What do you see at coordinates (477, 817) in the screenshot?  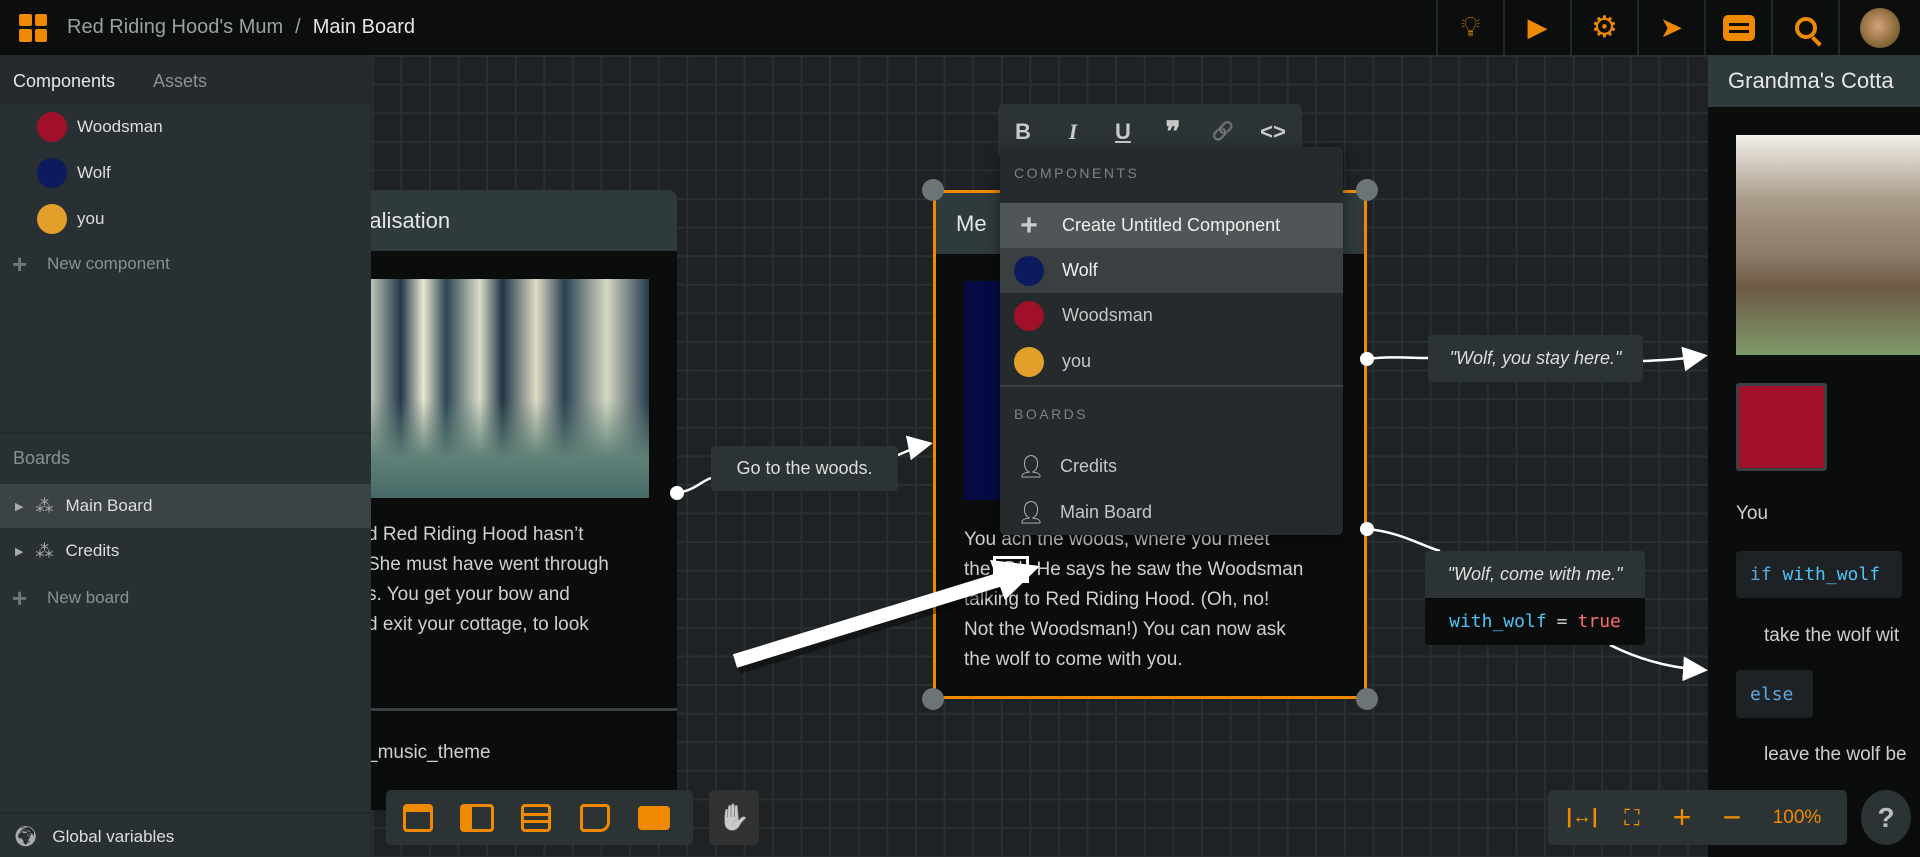 I see `branch-card-icon` at bounding box center [477, 817].